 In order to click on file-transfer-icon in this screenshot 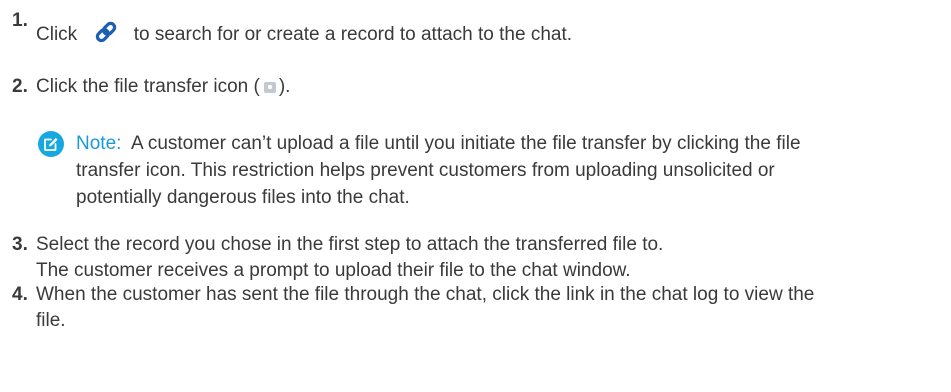, I will do `click(269, 87)`.